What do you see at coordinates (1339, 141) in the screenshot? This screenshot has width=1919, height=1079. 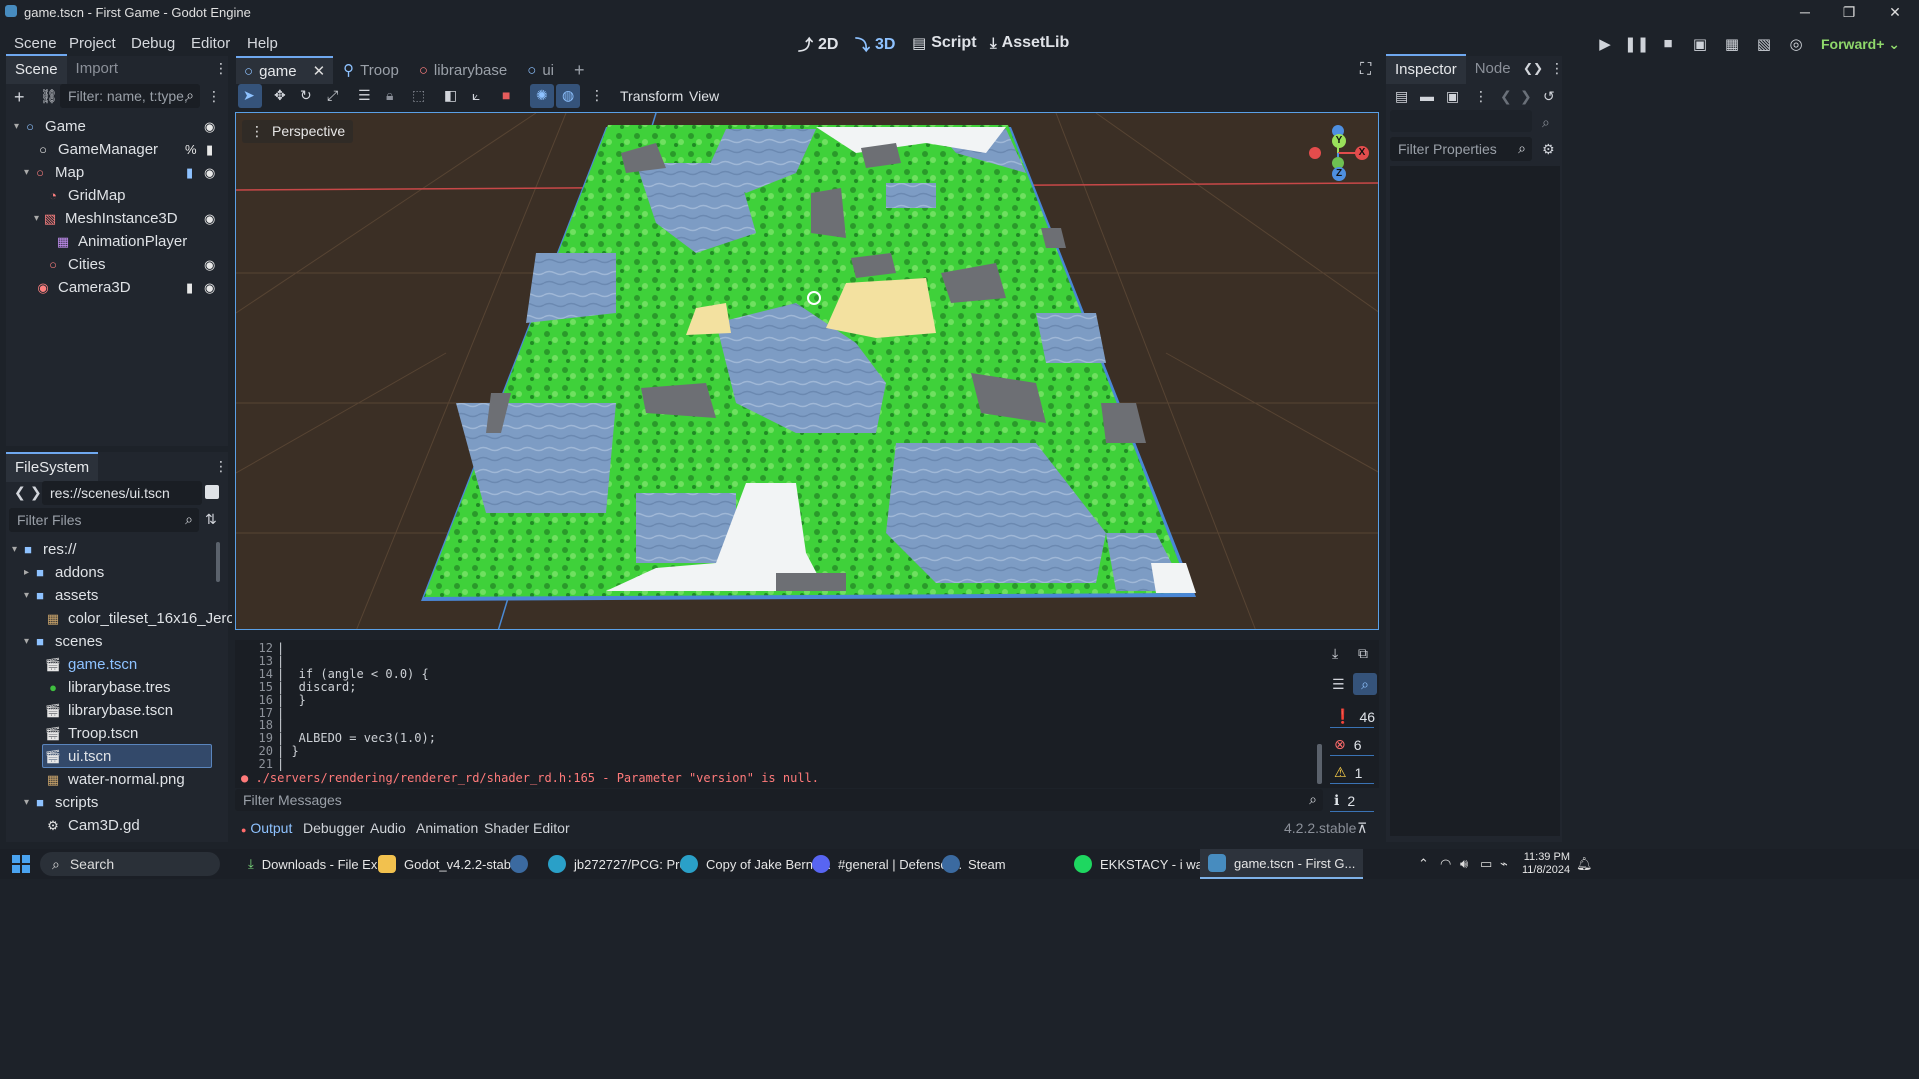 I see `gizmo-y-label: Y` at bounding box center [1339, 141].